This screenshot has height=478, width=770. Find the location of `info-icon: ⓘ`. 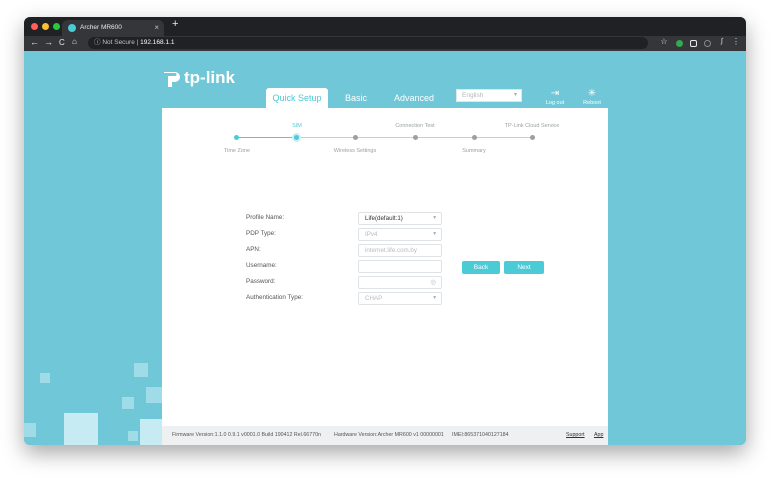

info-icon: ⓘ is located at coordinates (97, 42).